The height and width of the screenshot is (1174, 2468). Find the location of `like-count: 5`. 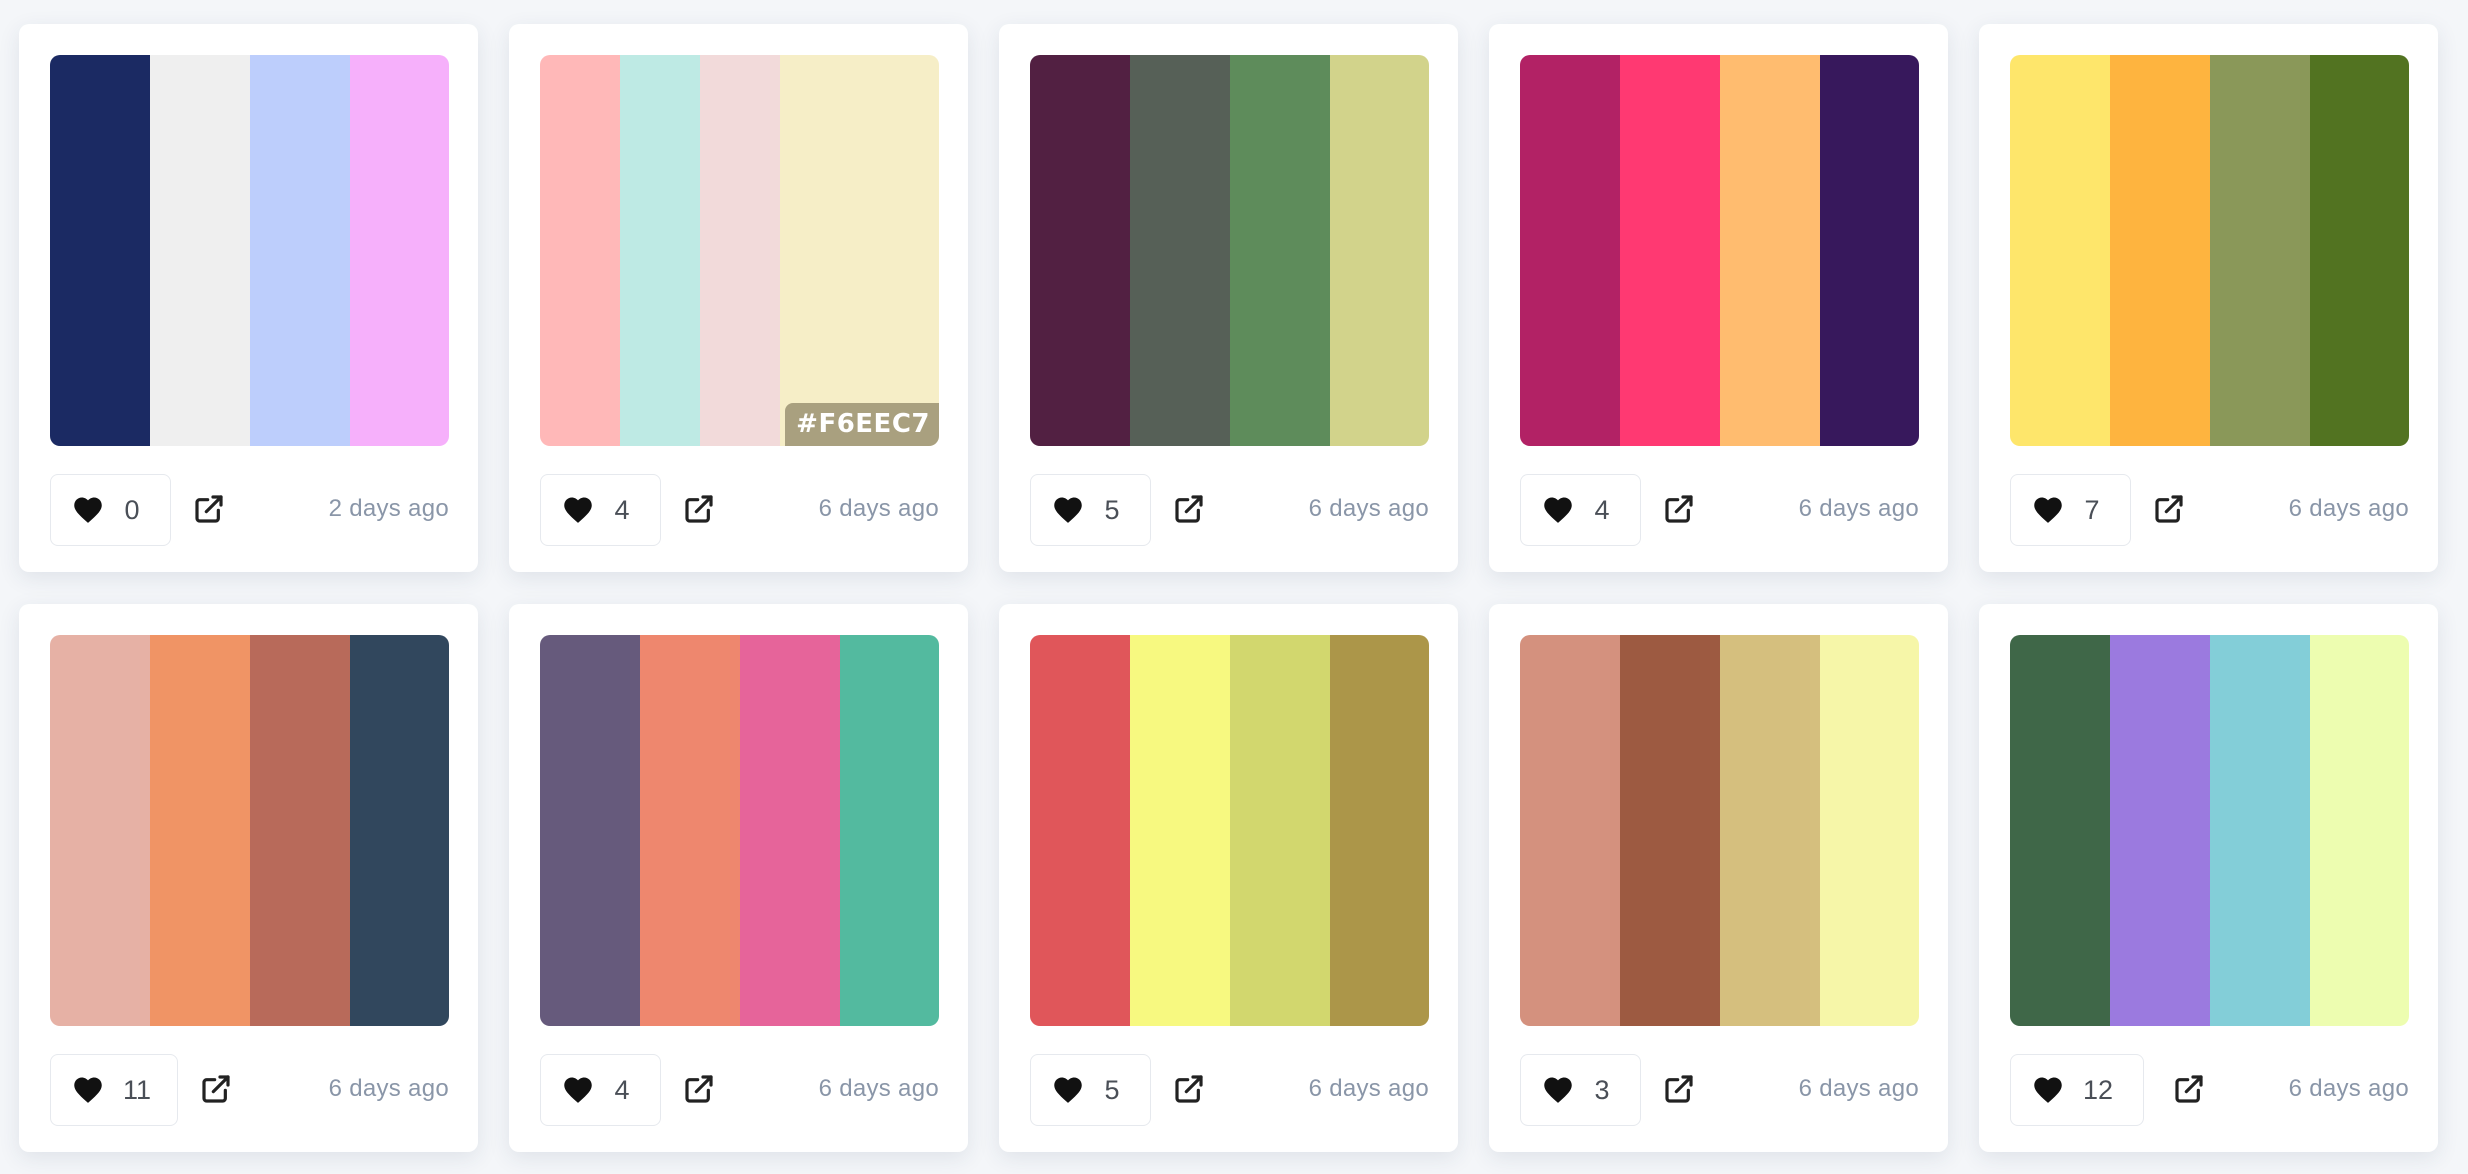

like-count: 5 is located at coordinates (1112, 509).